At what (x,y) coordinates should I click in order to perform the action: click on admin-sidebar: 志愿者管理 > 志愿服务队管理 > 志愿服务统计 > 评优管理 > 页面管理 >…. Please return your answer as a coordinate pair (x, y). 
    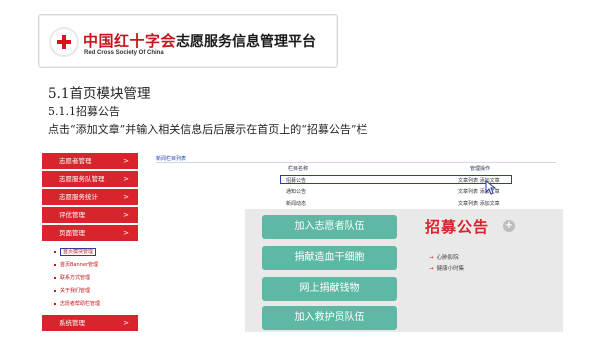
    Looking at the image, I should click on (90, 243).